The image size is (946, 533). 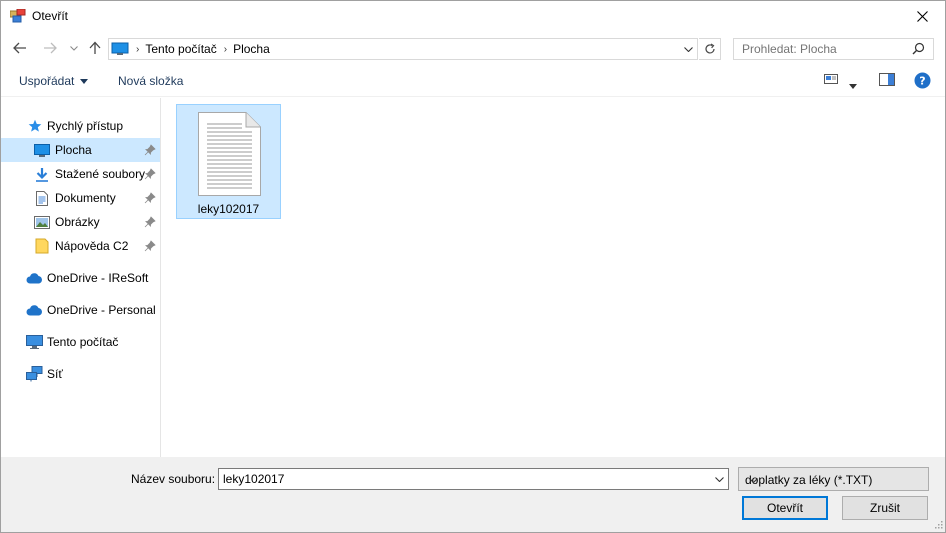 What do you see at coordinates (473, 81) in the screenshot?
I see `command-bar: Uspořádat Nová složka ?` at bounding box center [473, 81].